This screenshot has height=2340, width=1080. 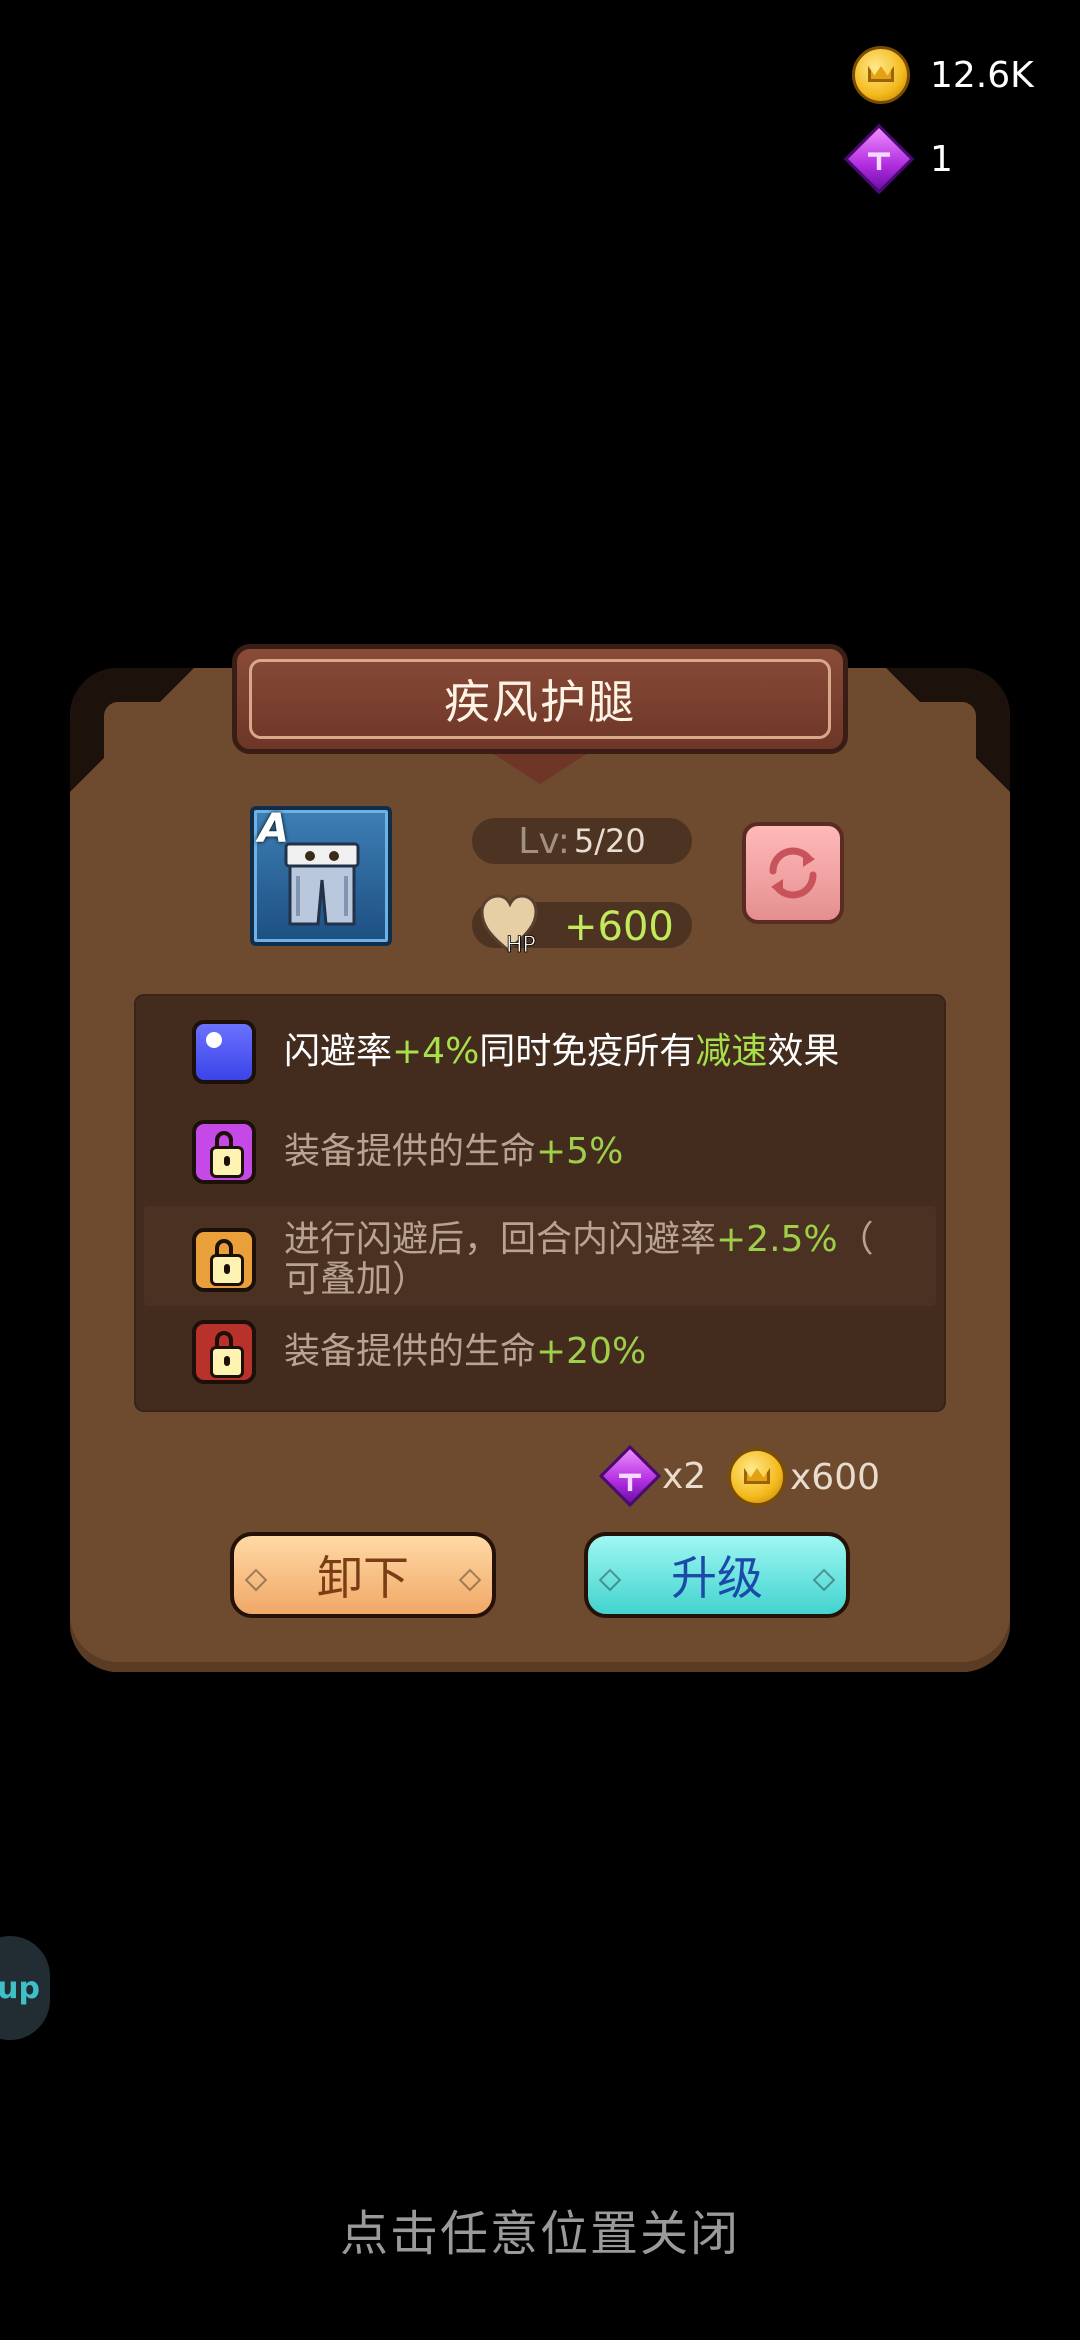 What do you see at coordinates (579, 1259) in the screenshot?
I see `effect-text: 进行闪避后，回合内闪避率+2.5%（ 可叠加）` at bounding box center [579, 1259].